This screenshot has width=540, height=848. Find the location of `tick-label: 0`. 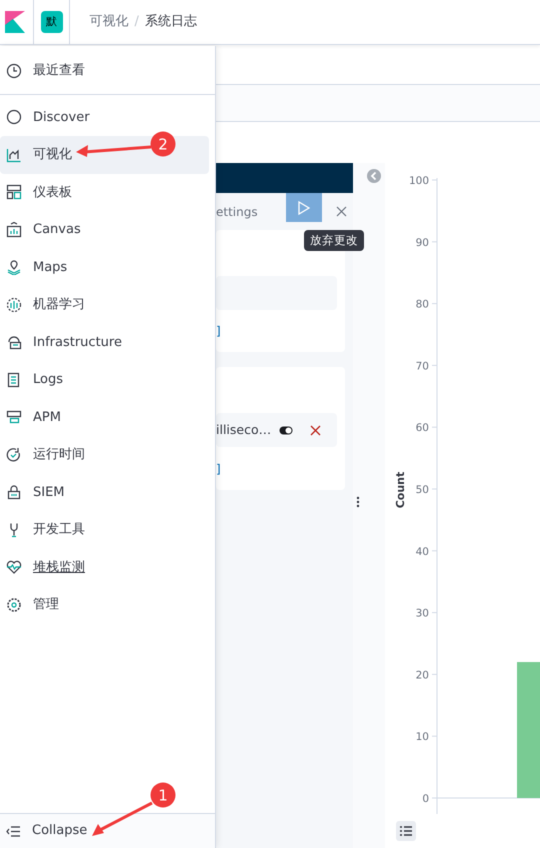

tick-label: 0 is located at coordinates (425, 799).